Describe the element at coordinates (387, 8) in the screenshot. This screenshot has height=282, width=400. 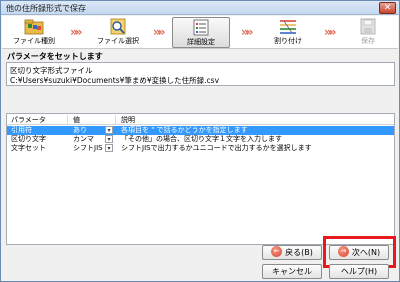
I see `close-button: ✕` at that location.